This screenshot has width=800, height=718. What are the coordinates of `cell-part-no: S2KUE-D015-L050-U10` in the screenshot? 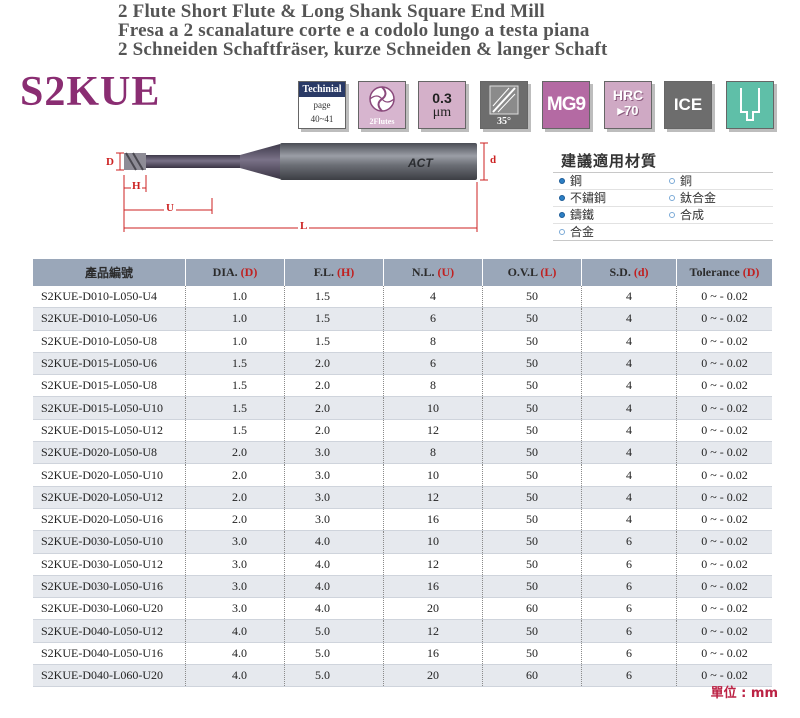 It's located at (109, 408).